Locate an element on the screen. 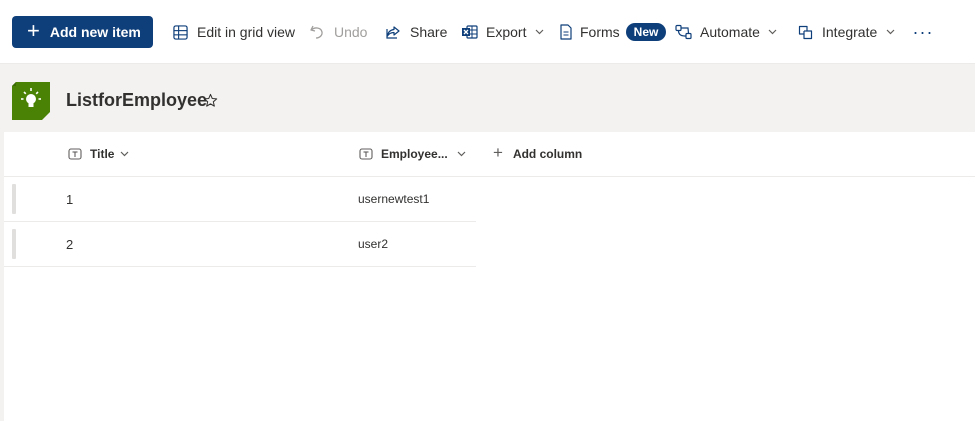 The image size is (975, 421). page-title: ListforEmployee is located at coordinates (137, 100).